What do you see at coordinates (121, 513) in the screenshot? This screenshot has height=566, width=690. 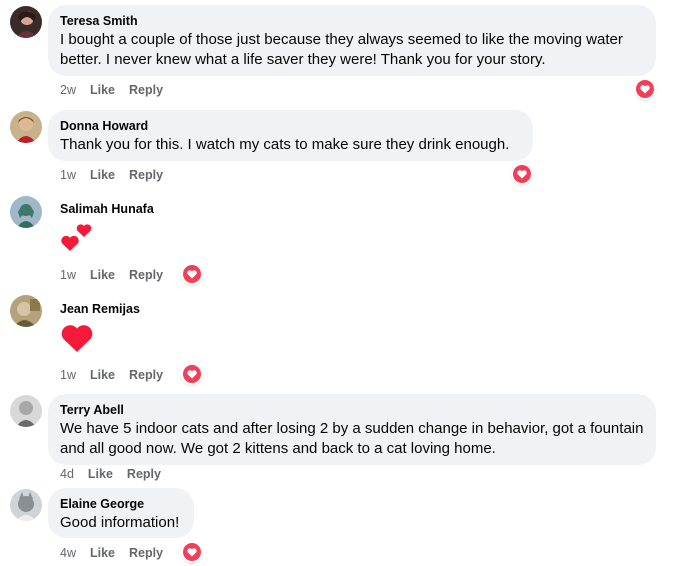 I see `comment-bubble: Elaine George Good information!` at bounding box center [121, 513].